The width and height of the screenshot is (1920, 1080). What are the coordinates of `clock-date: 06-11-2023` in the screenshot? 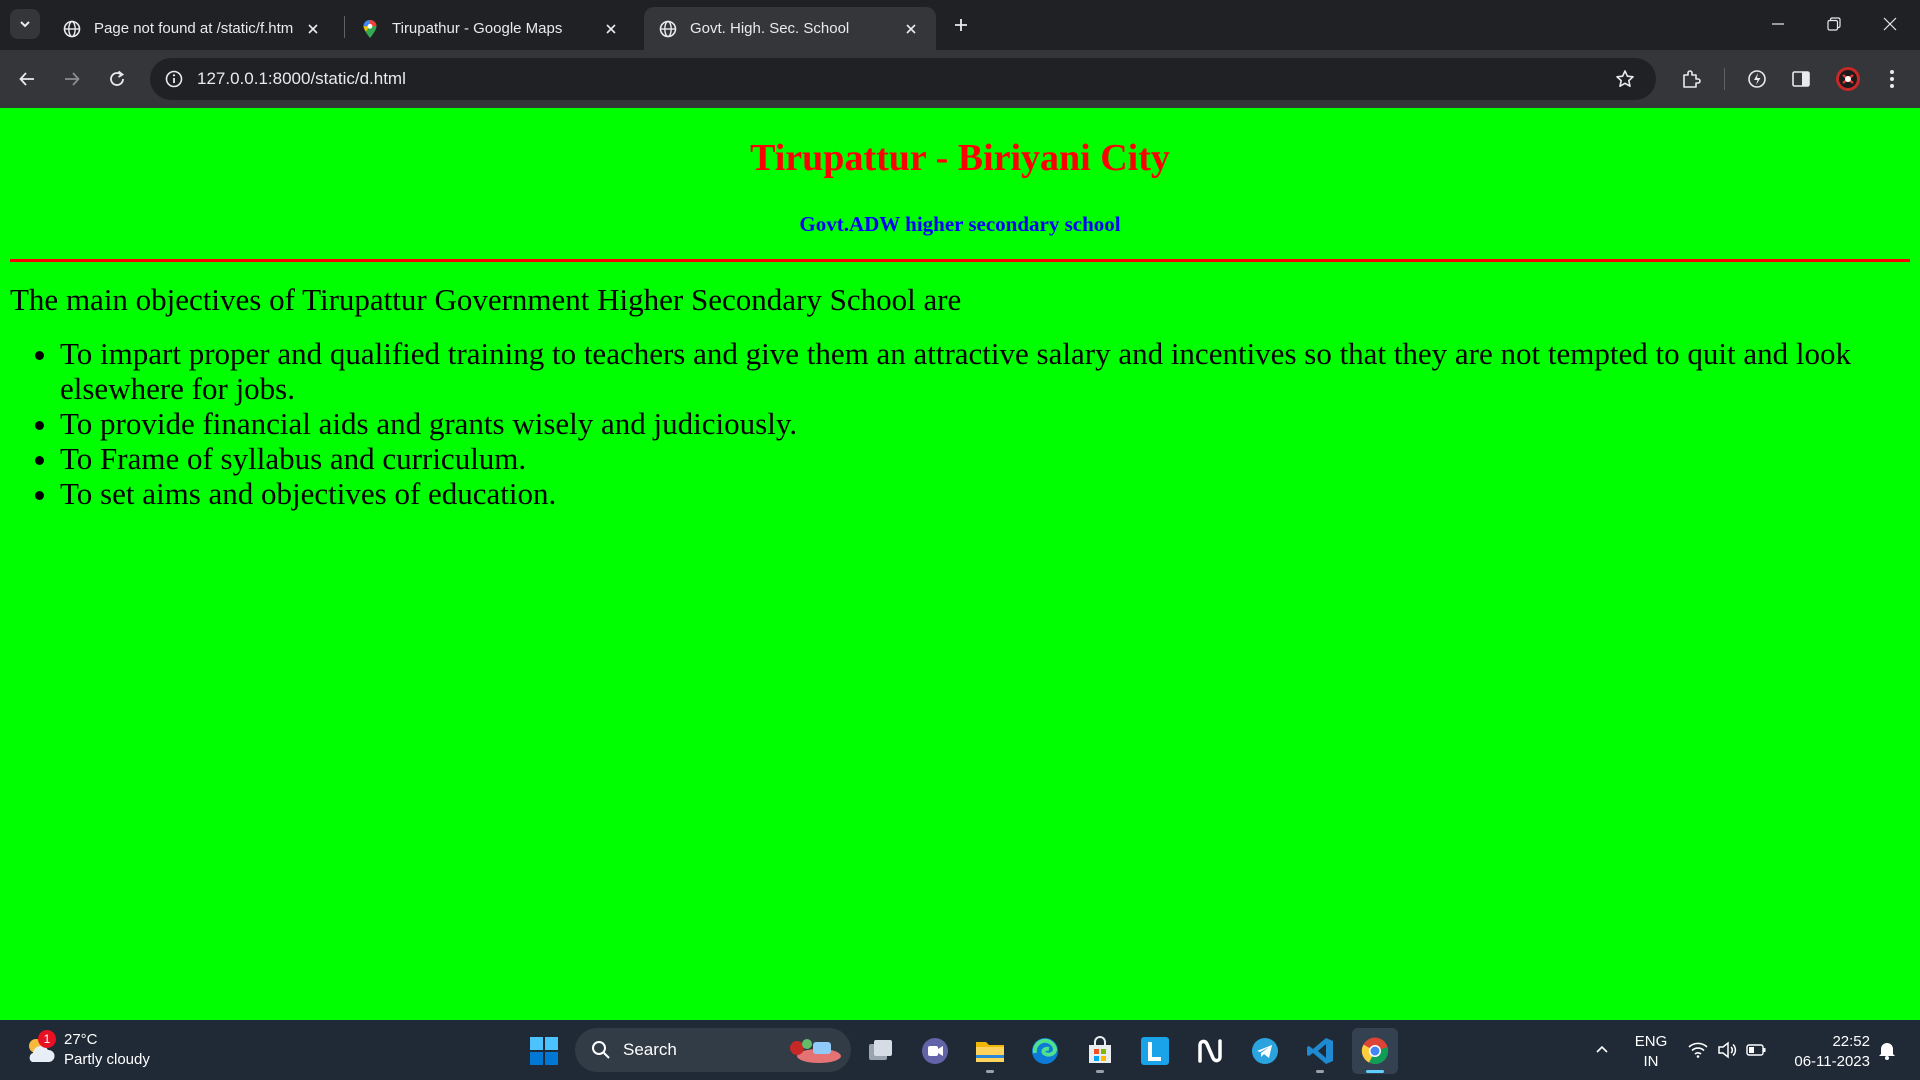 It's located at (1832, 1061).